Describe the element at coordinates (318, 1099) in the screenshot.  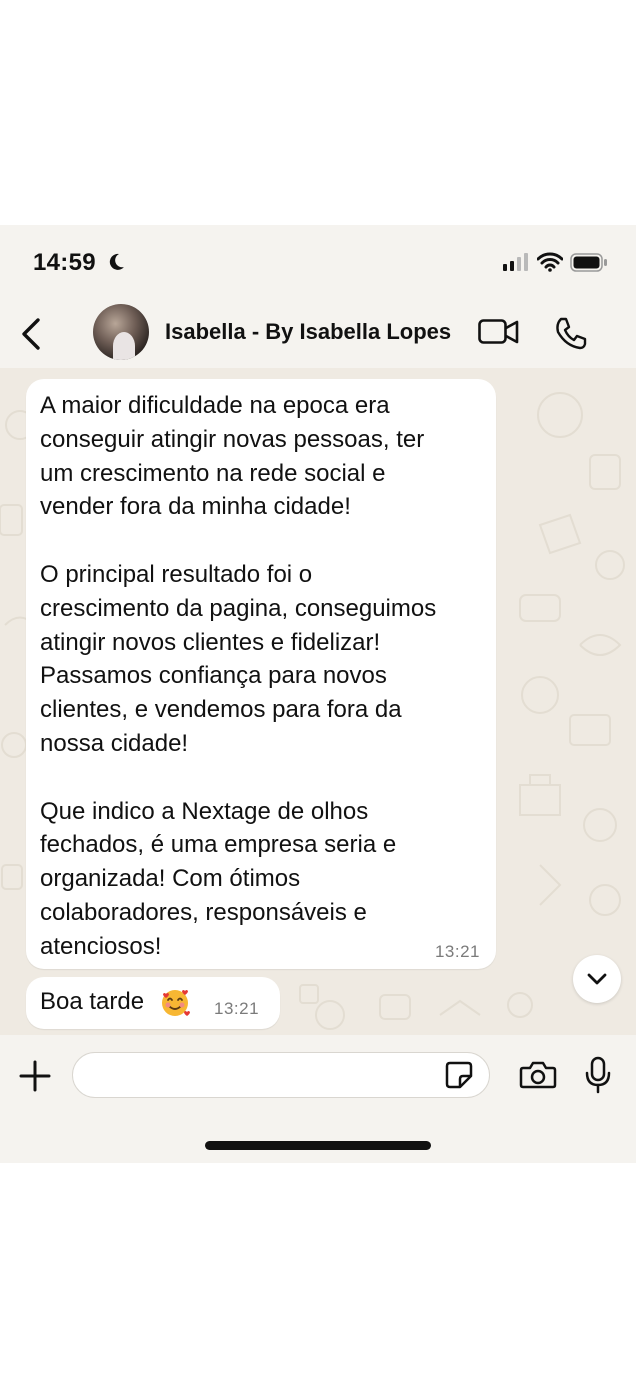
I see `message-input-bar` at that location.